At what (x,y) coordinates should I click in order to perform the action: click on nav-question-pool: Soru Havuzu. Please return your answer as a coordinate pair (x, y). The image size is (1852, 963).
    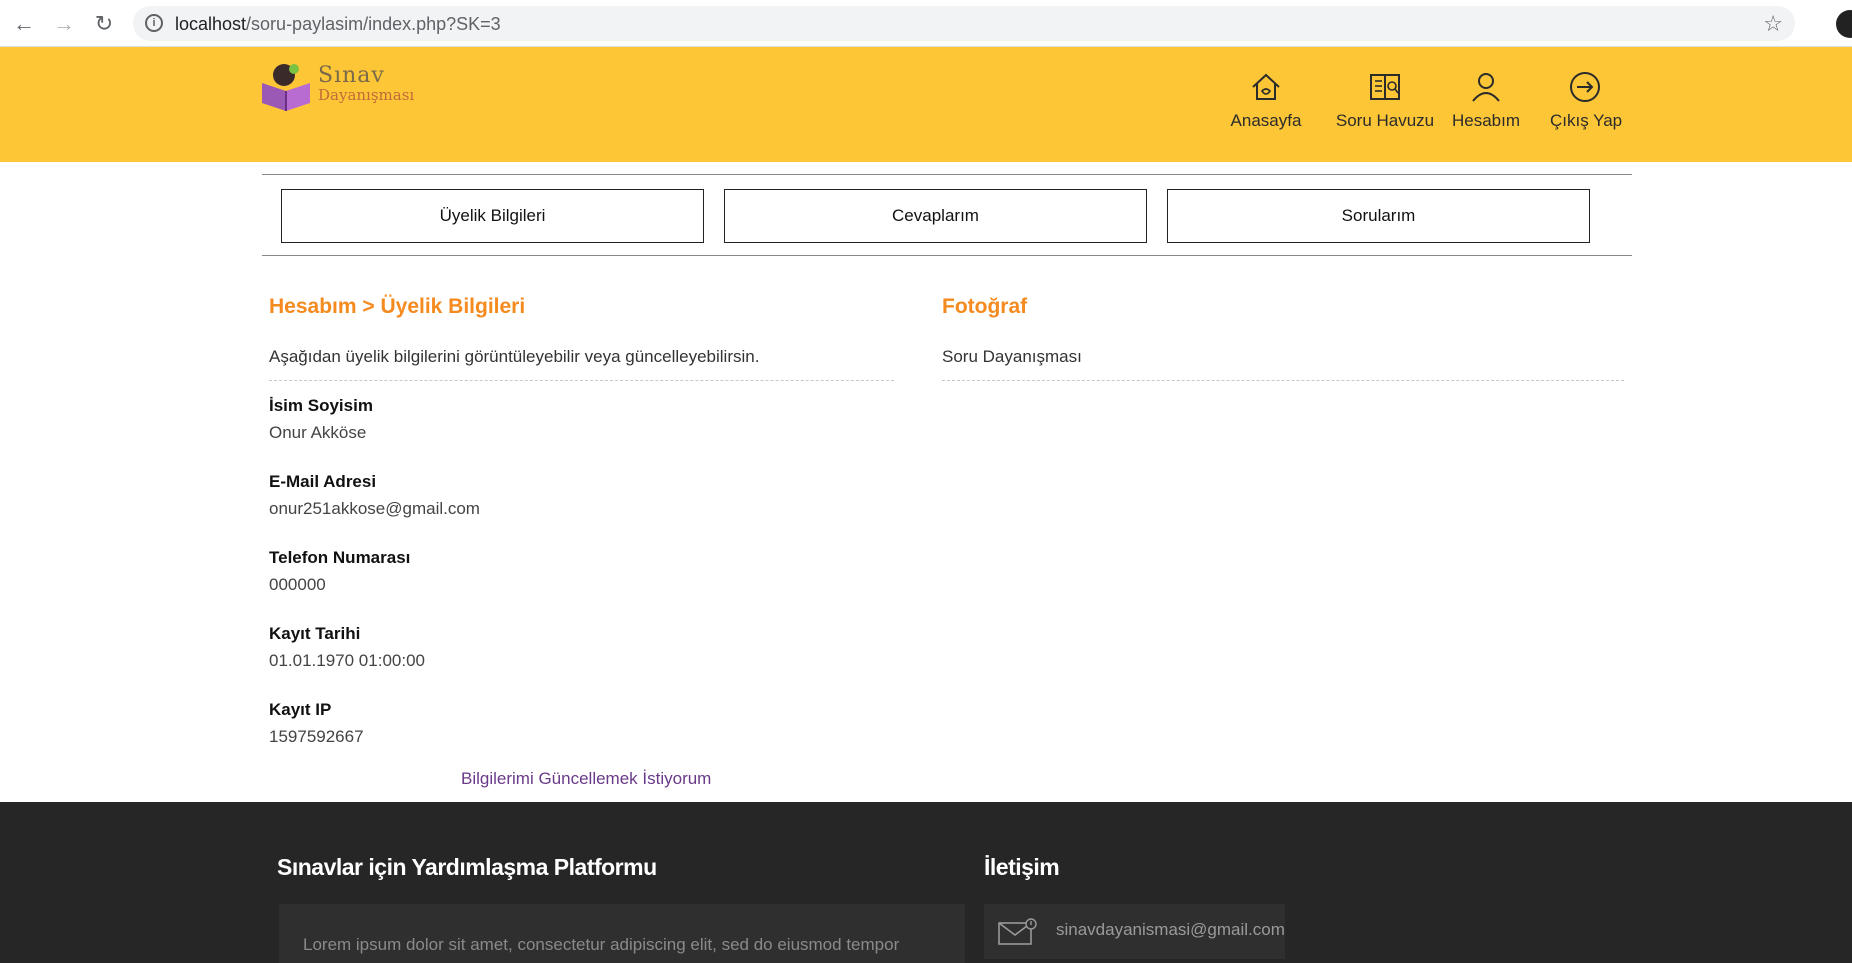
    Looking at the image, I should click on (1385, 100).